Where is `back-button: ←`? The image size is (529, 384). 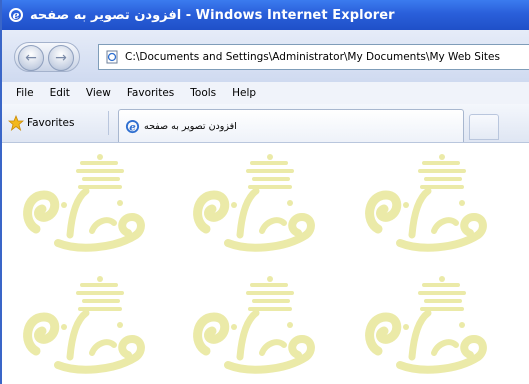 back-button: ← is located at coordinates (31, 58).